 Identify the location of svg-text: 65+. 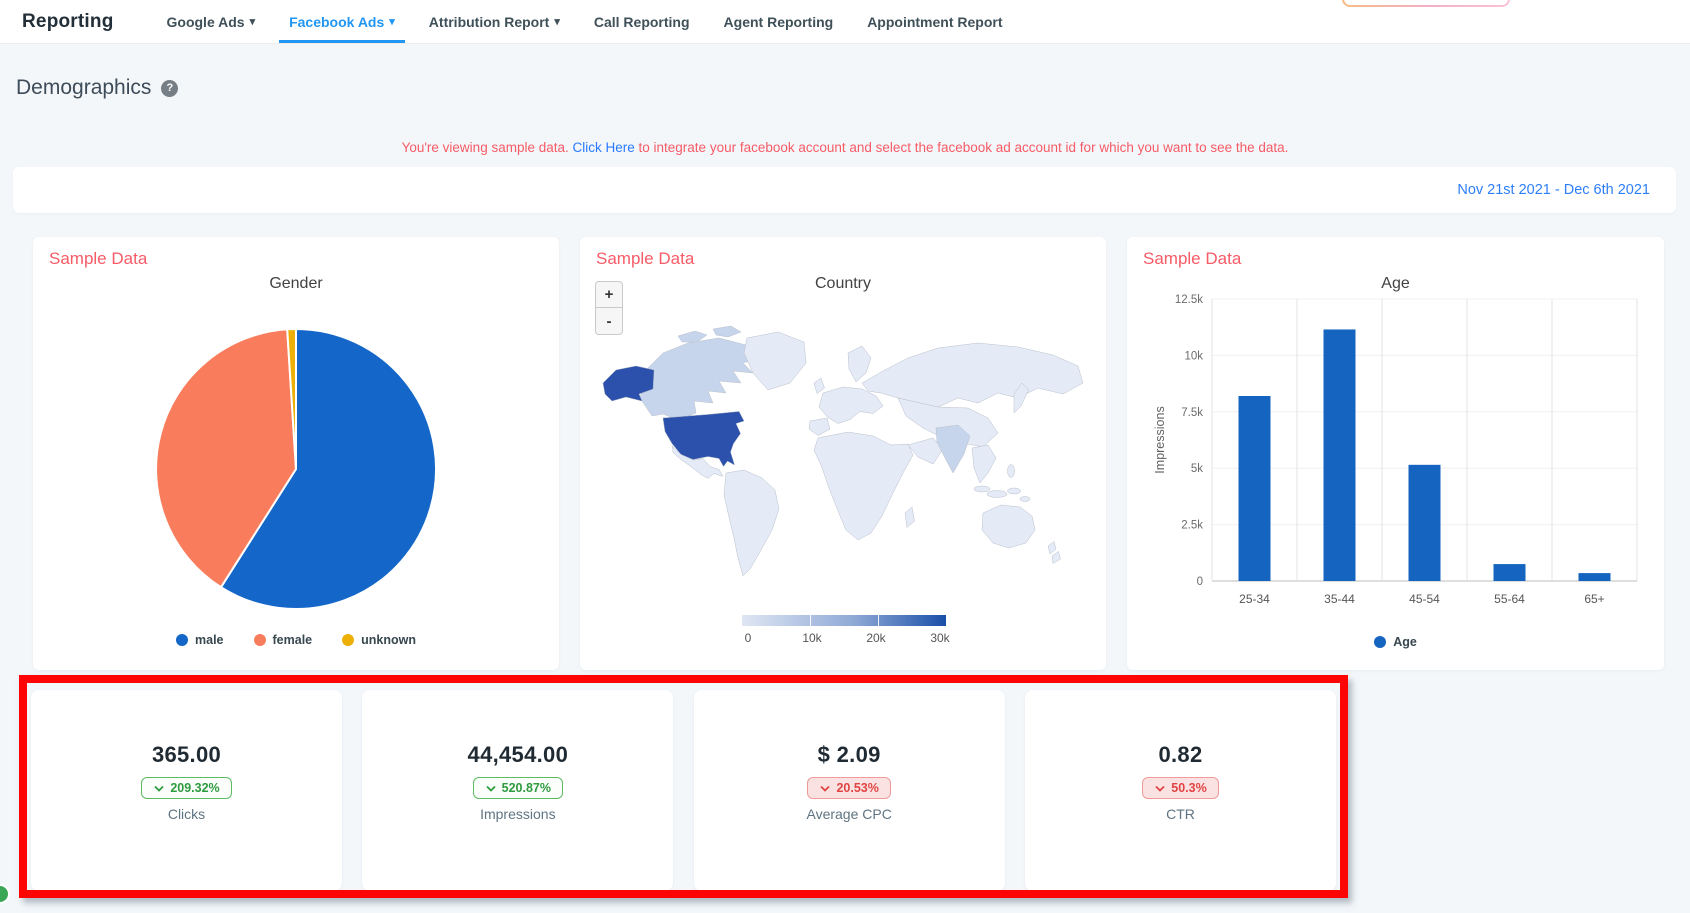
(1594, 599).